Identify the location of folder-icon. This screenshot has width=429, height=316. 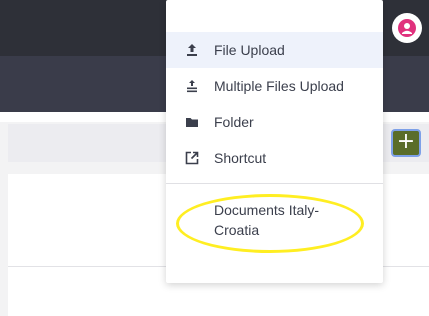
(192, 122).